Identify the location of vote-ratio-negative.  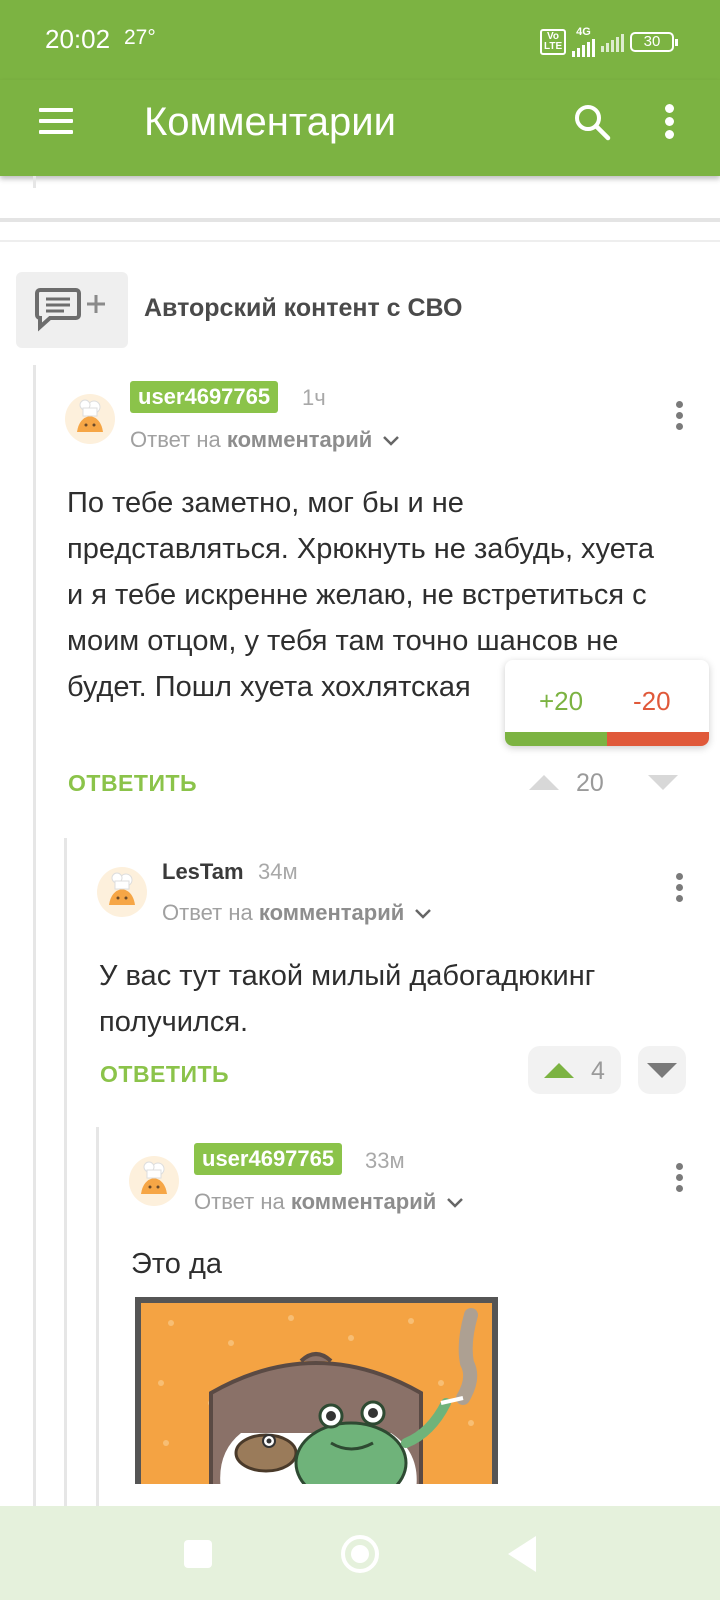
(658, 739).